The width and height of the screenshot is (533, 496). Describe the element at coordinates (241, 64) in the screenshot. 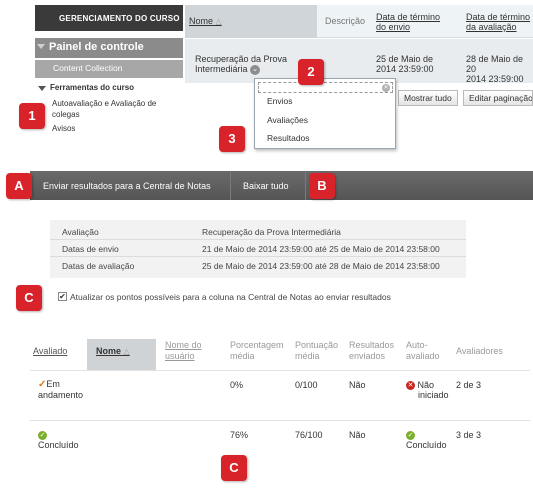

I see `row-name: Recuperação da Prova Intermediária ⌄` at that location.